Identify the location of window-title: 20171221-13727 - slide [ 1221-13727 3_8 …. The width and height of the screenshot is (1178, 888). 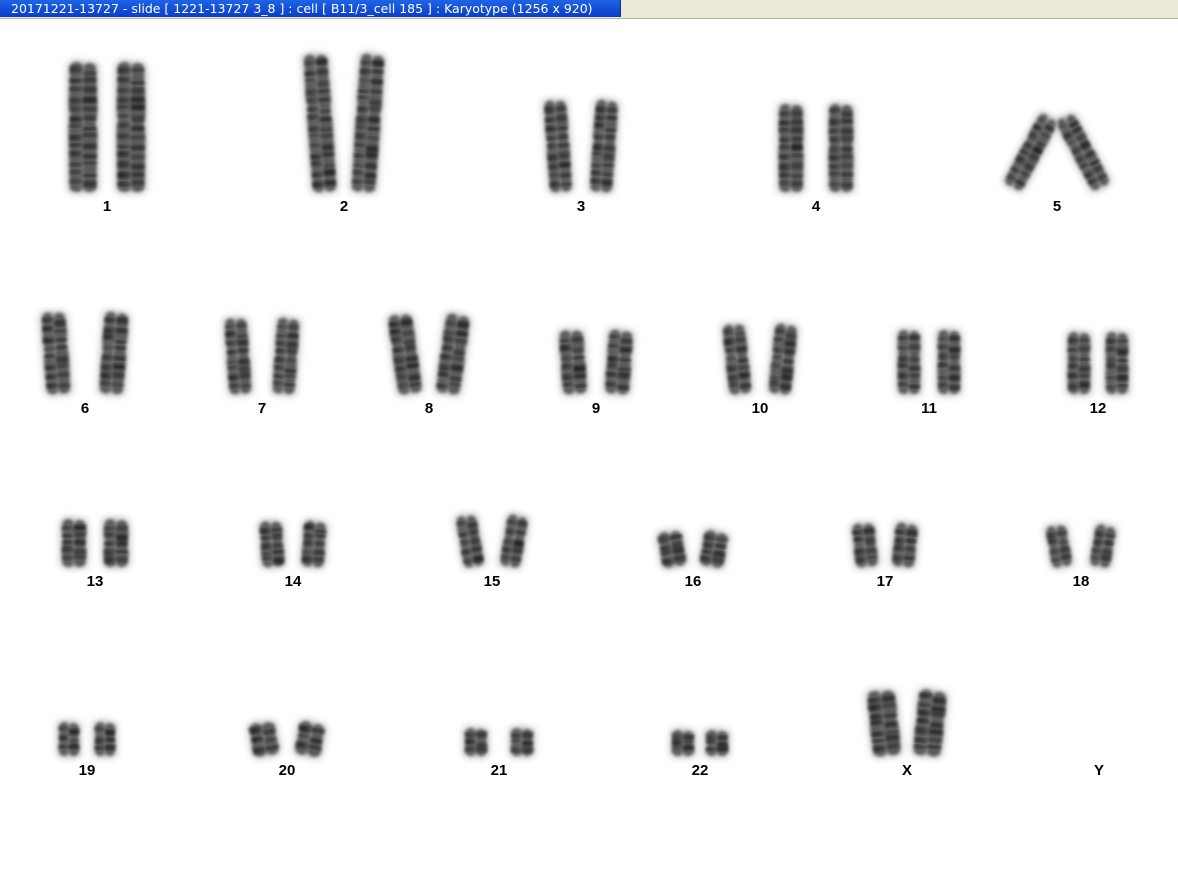
(302, 8).